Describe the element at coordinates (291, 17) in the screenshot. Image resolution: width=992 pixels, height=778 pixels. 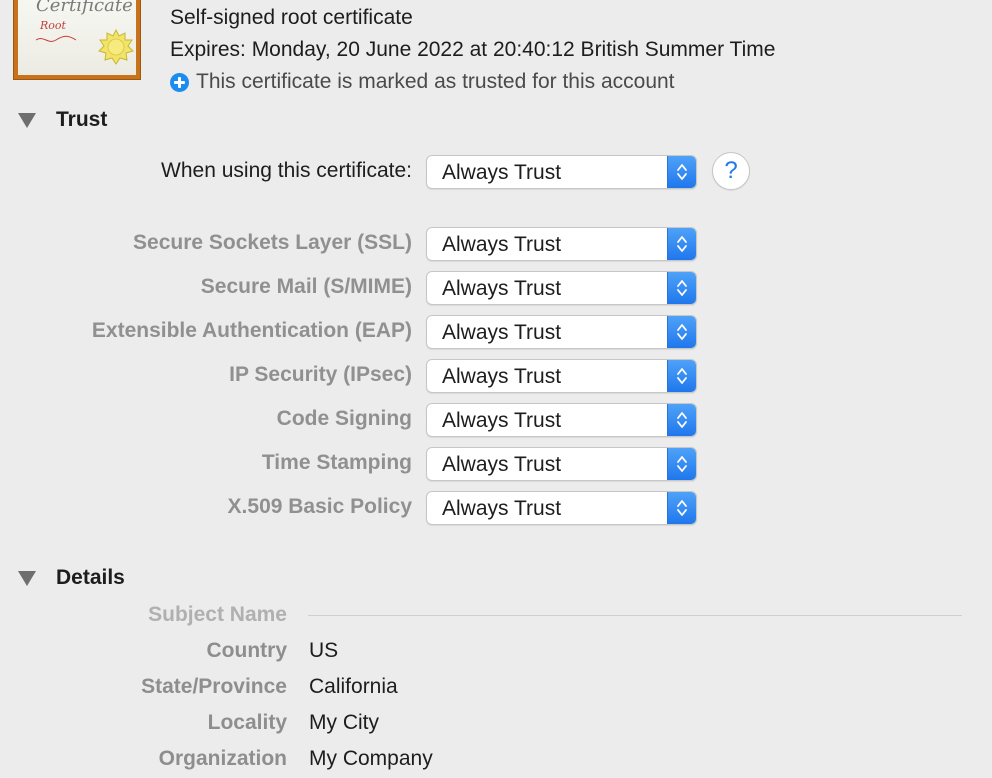
I see `certificate-title: Self-signed root certificate` at that location.